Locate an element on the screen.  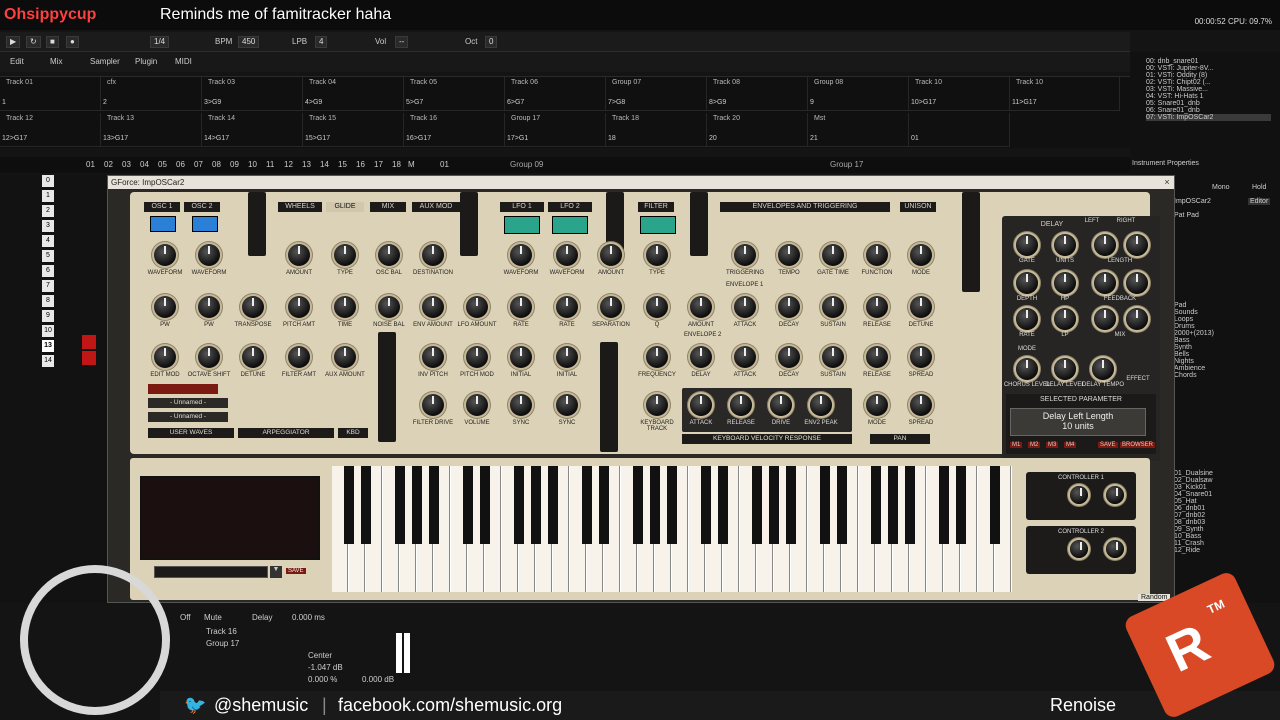
controller1-knob-a is located at coordinates (1079, 495).